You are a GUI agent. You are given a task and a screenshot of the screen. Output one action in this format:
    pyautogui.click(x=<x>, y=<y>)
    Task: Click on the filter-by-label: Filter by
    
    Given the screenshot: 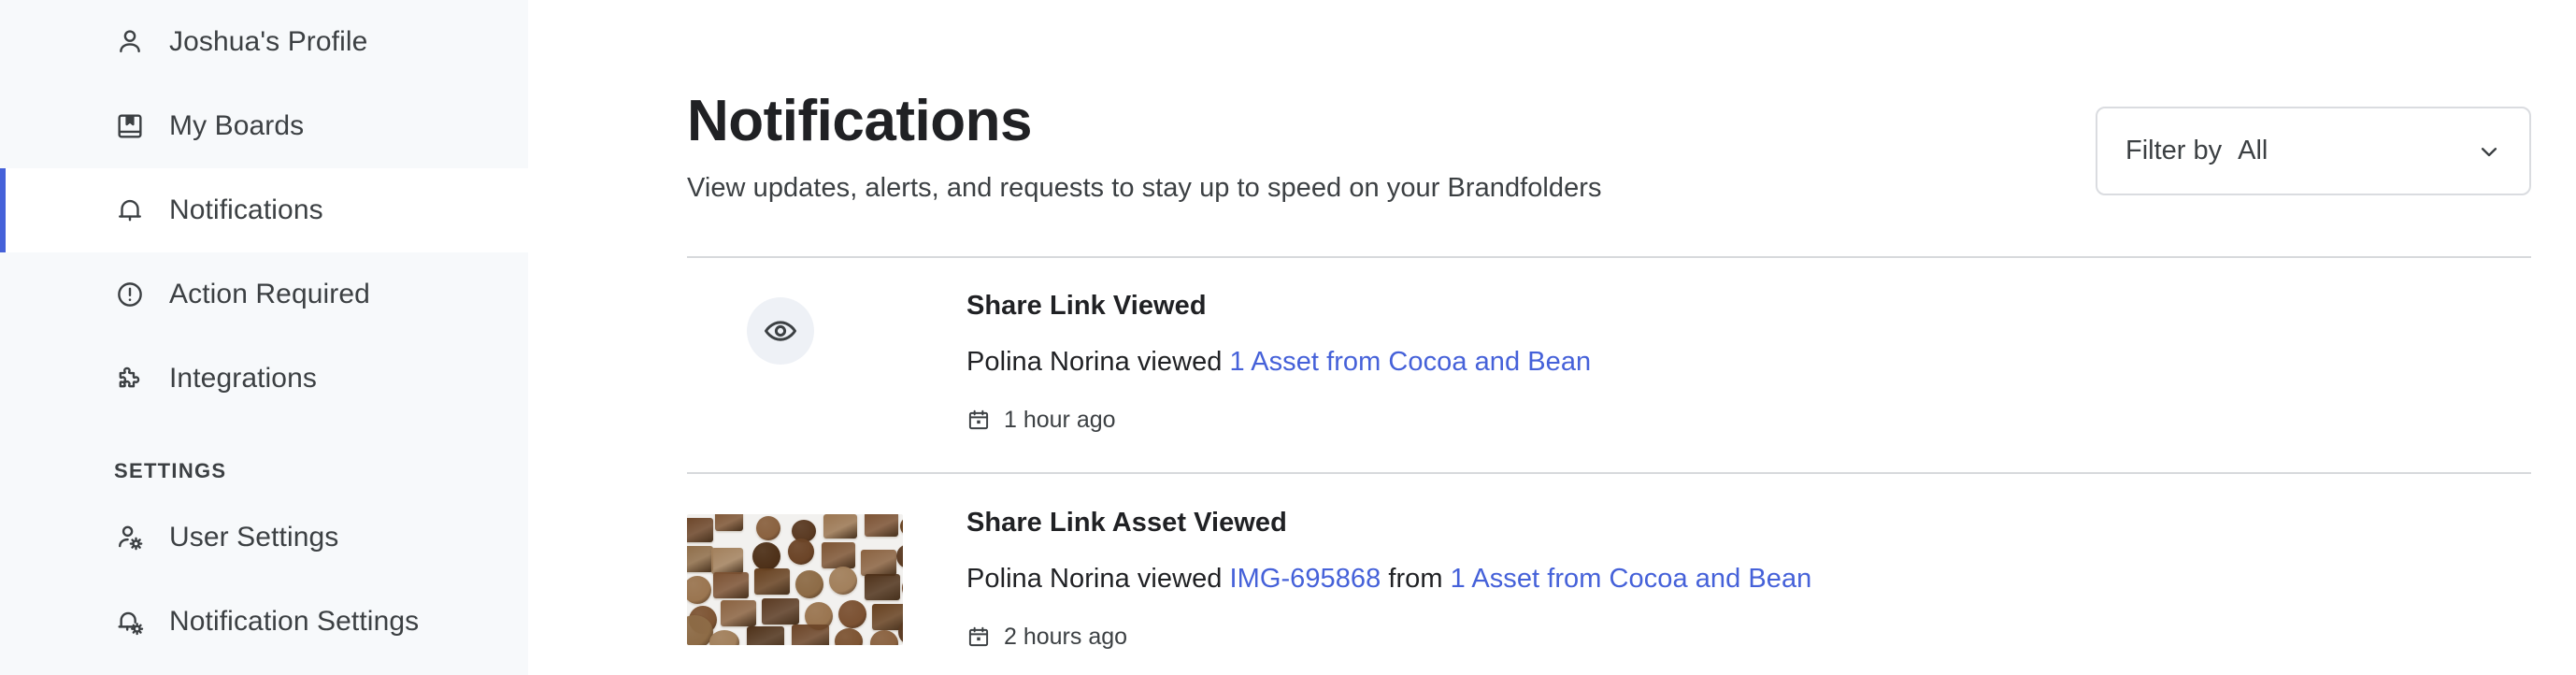 What is the action you would take?
    pyautogui.click(x=2174, y=150)
    